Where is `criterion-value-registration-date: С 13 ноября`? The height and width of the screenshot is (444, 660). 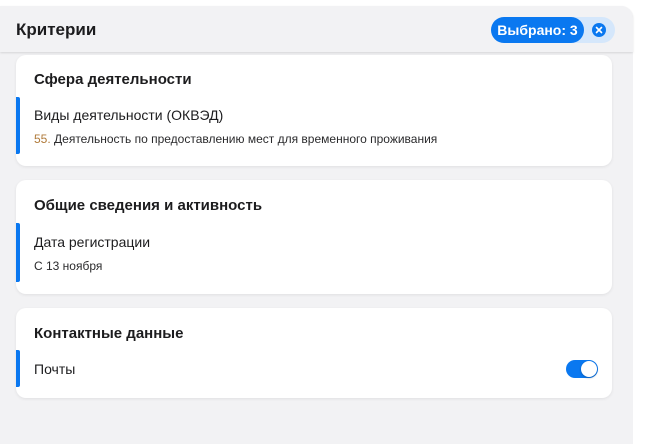
criterion-value-registration-date: С 13 ноября is located at coordinates (68, 266).